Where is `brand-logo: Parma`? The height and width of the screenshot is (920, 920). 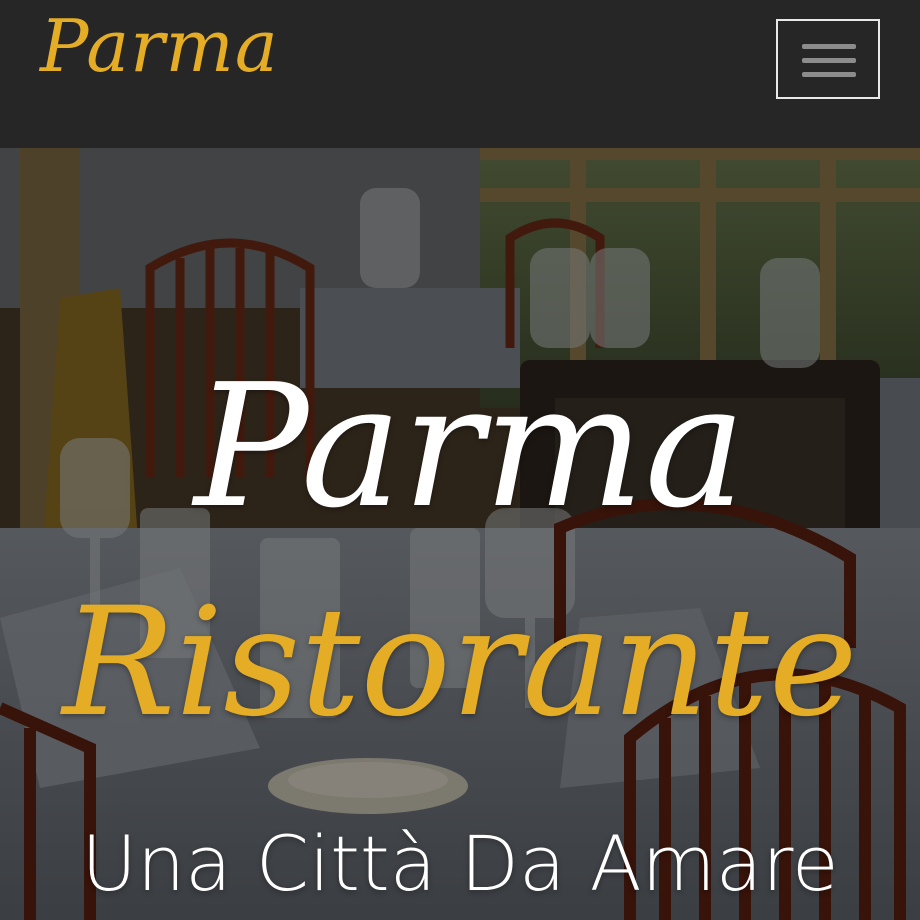
brand-logo: Parma is located at coordinates (159, 46).